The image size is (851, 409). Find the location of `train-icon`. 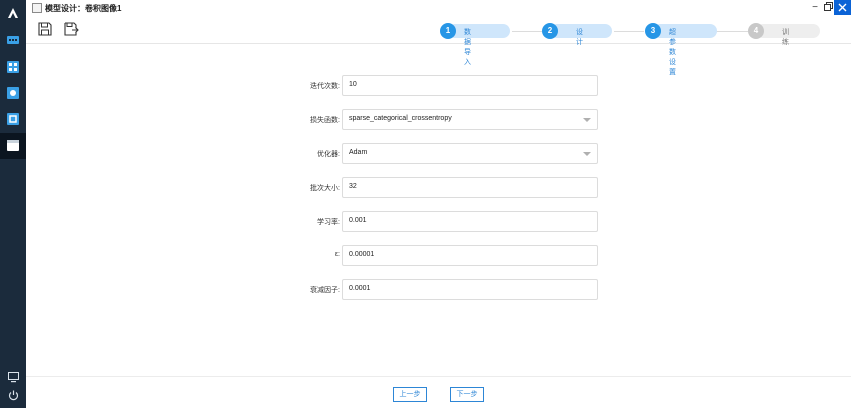

train-icon is located at coordinates (13, 119).